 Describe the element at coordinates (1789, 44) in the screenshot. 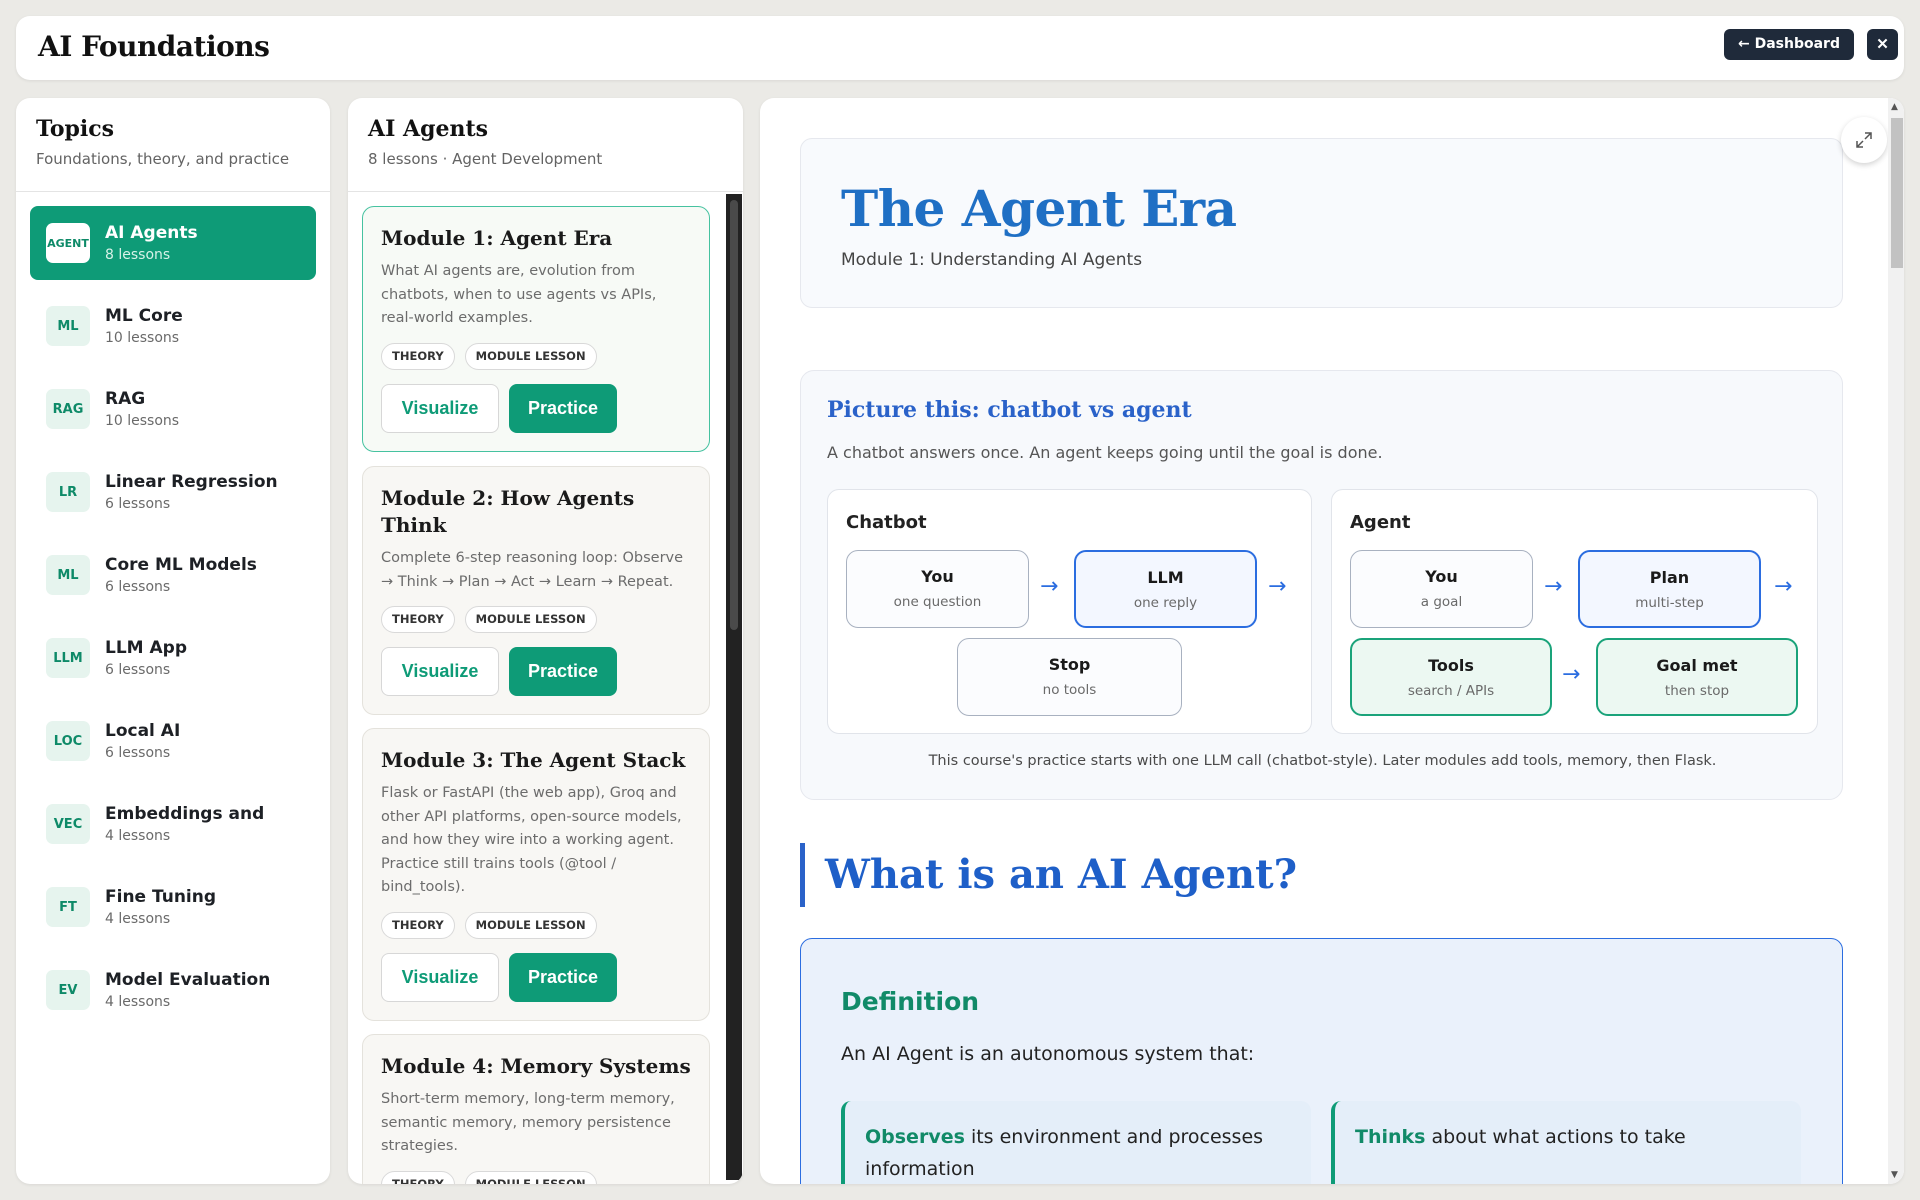

I see `dashboard-button: ← Dashboard` at that location.